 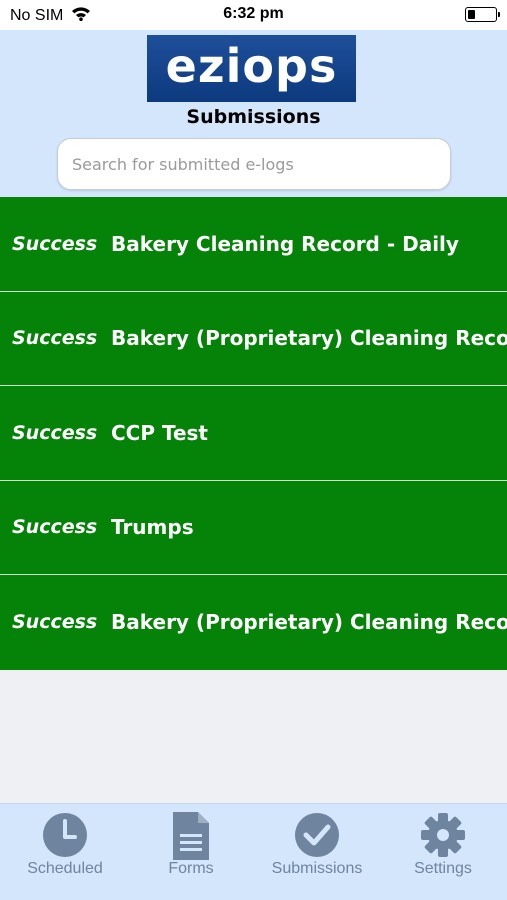 I want to click on submission-row: Success CCP Test, so click(x=253, y=433).